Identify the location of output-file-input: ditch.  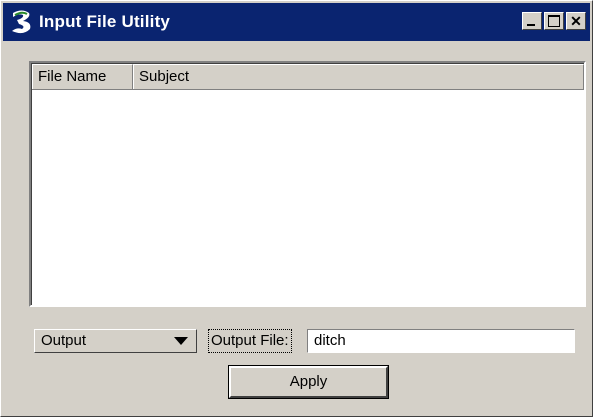
(441, 341).